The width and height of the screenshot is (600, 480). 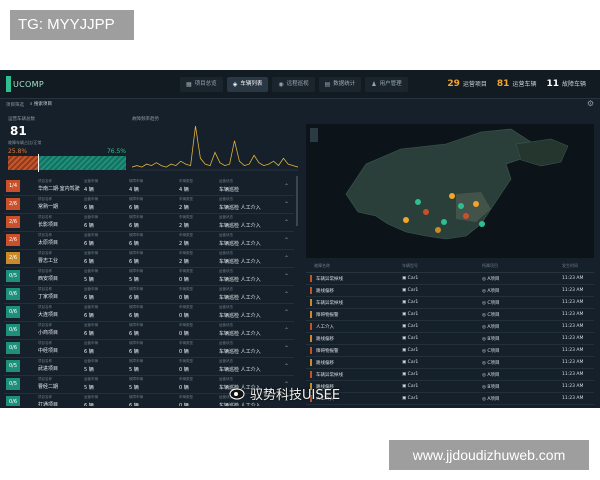 I want to click on project-name: 武进项目, so click(x=48, y=369).